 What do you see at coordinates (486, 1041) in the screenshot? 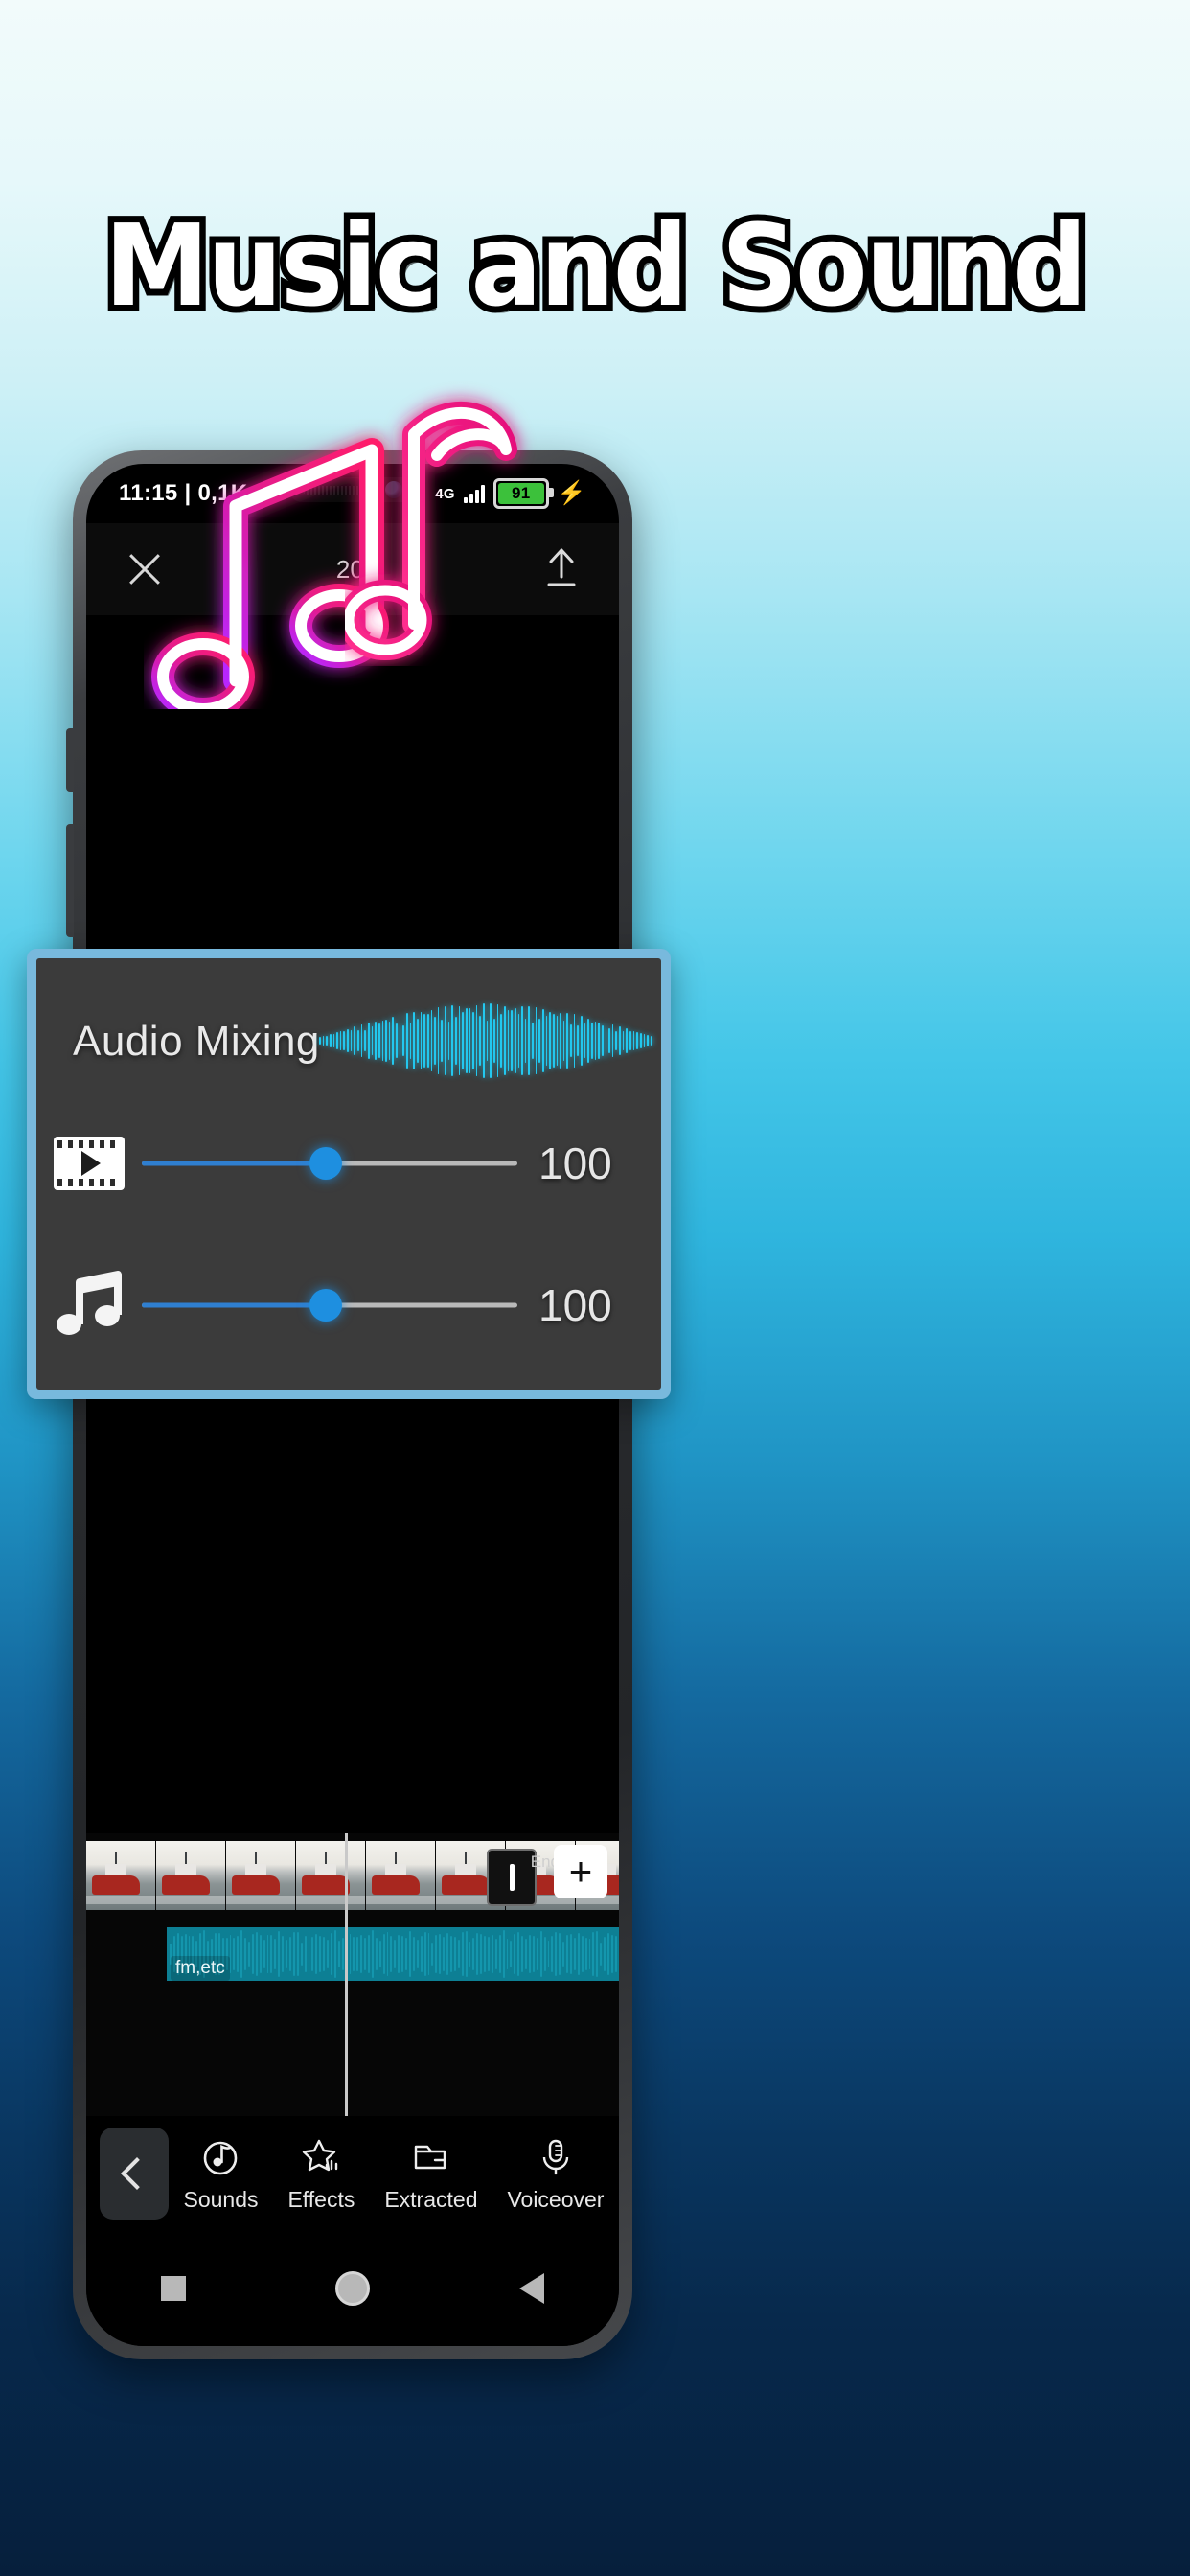
I see `audio-mixing-waveform` at bounding box center [486, 1041].